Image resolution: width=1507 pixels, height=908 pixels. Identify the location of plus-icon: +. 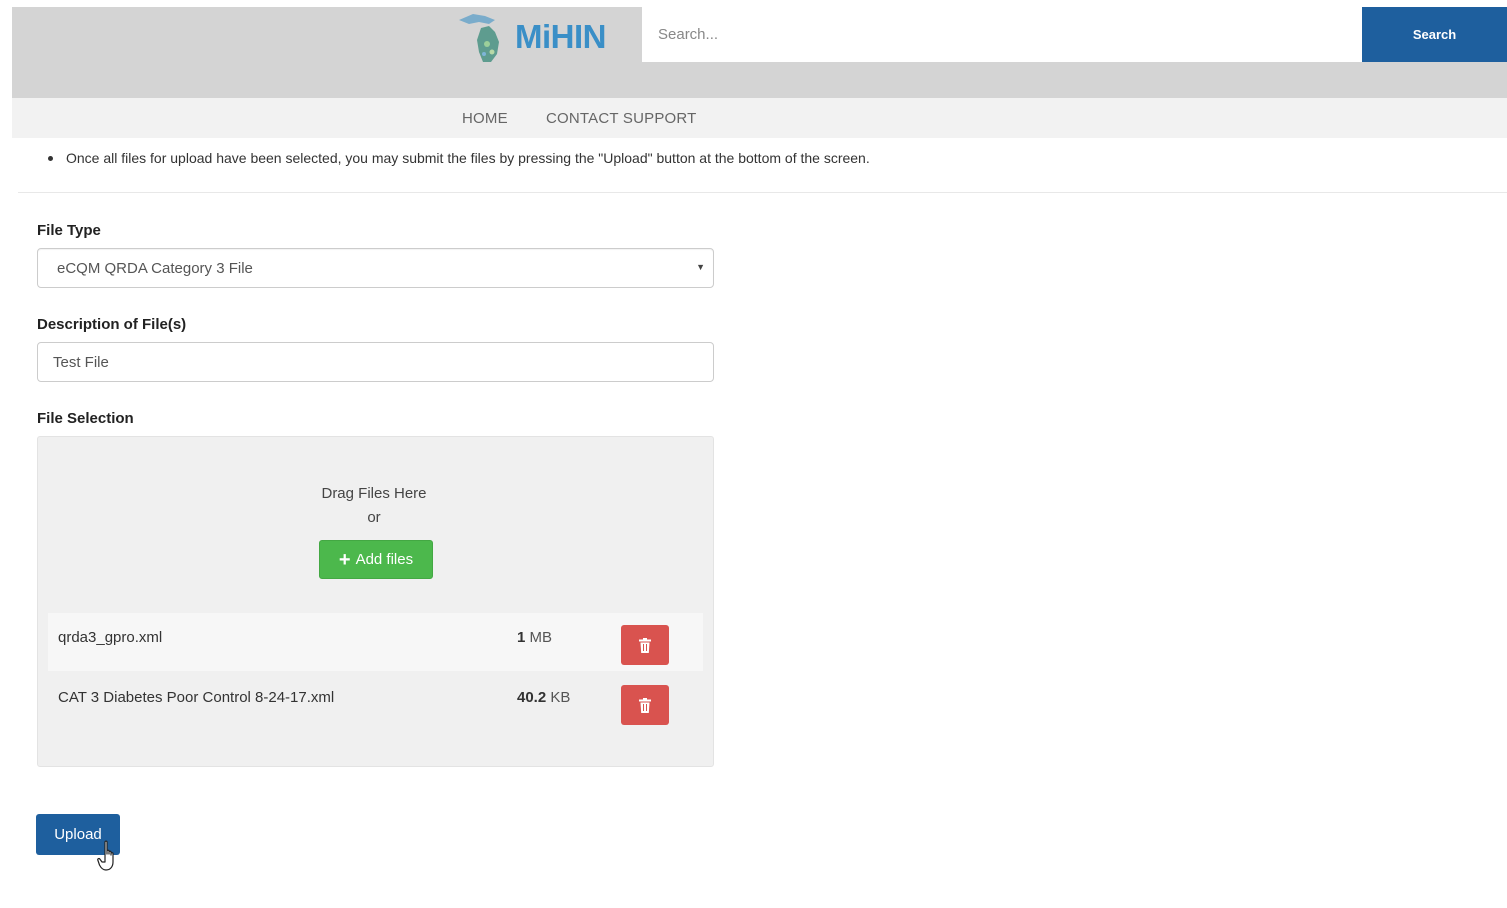
(344, 559).